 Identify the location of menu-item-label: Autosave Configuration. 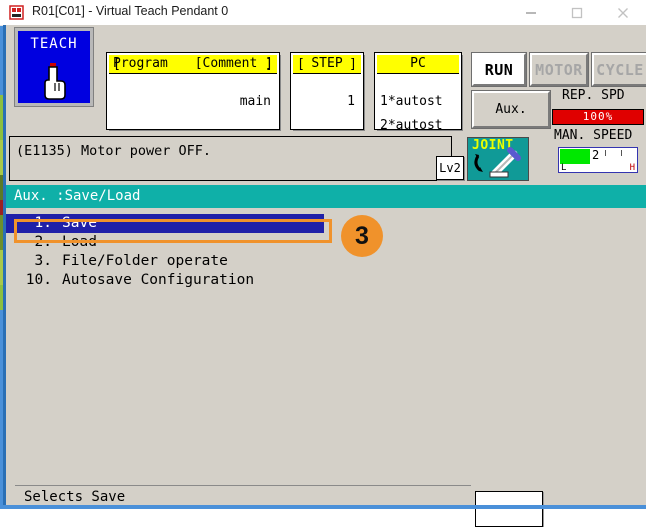
(158, 280).